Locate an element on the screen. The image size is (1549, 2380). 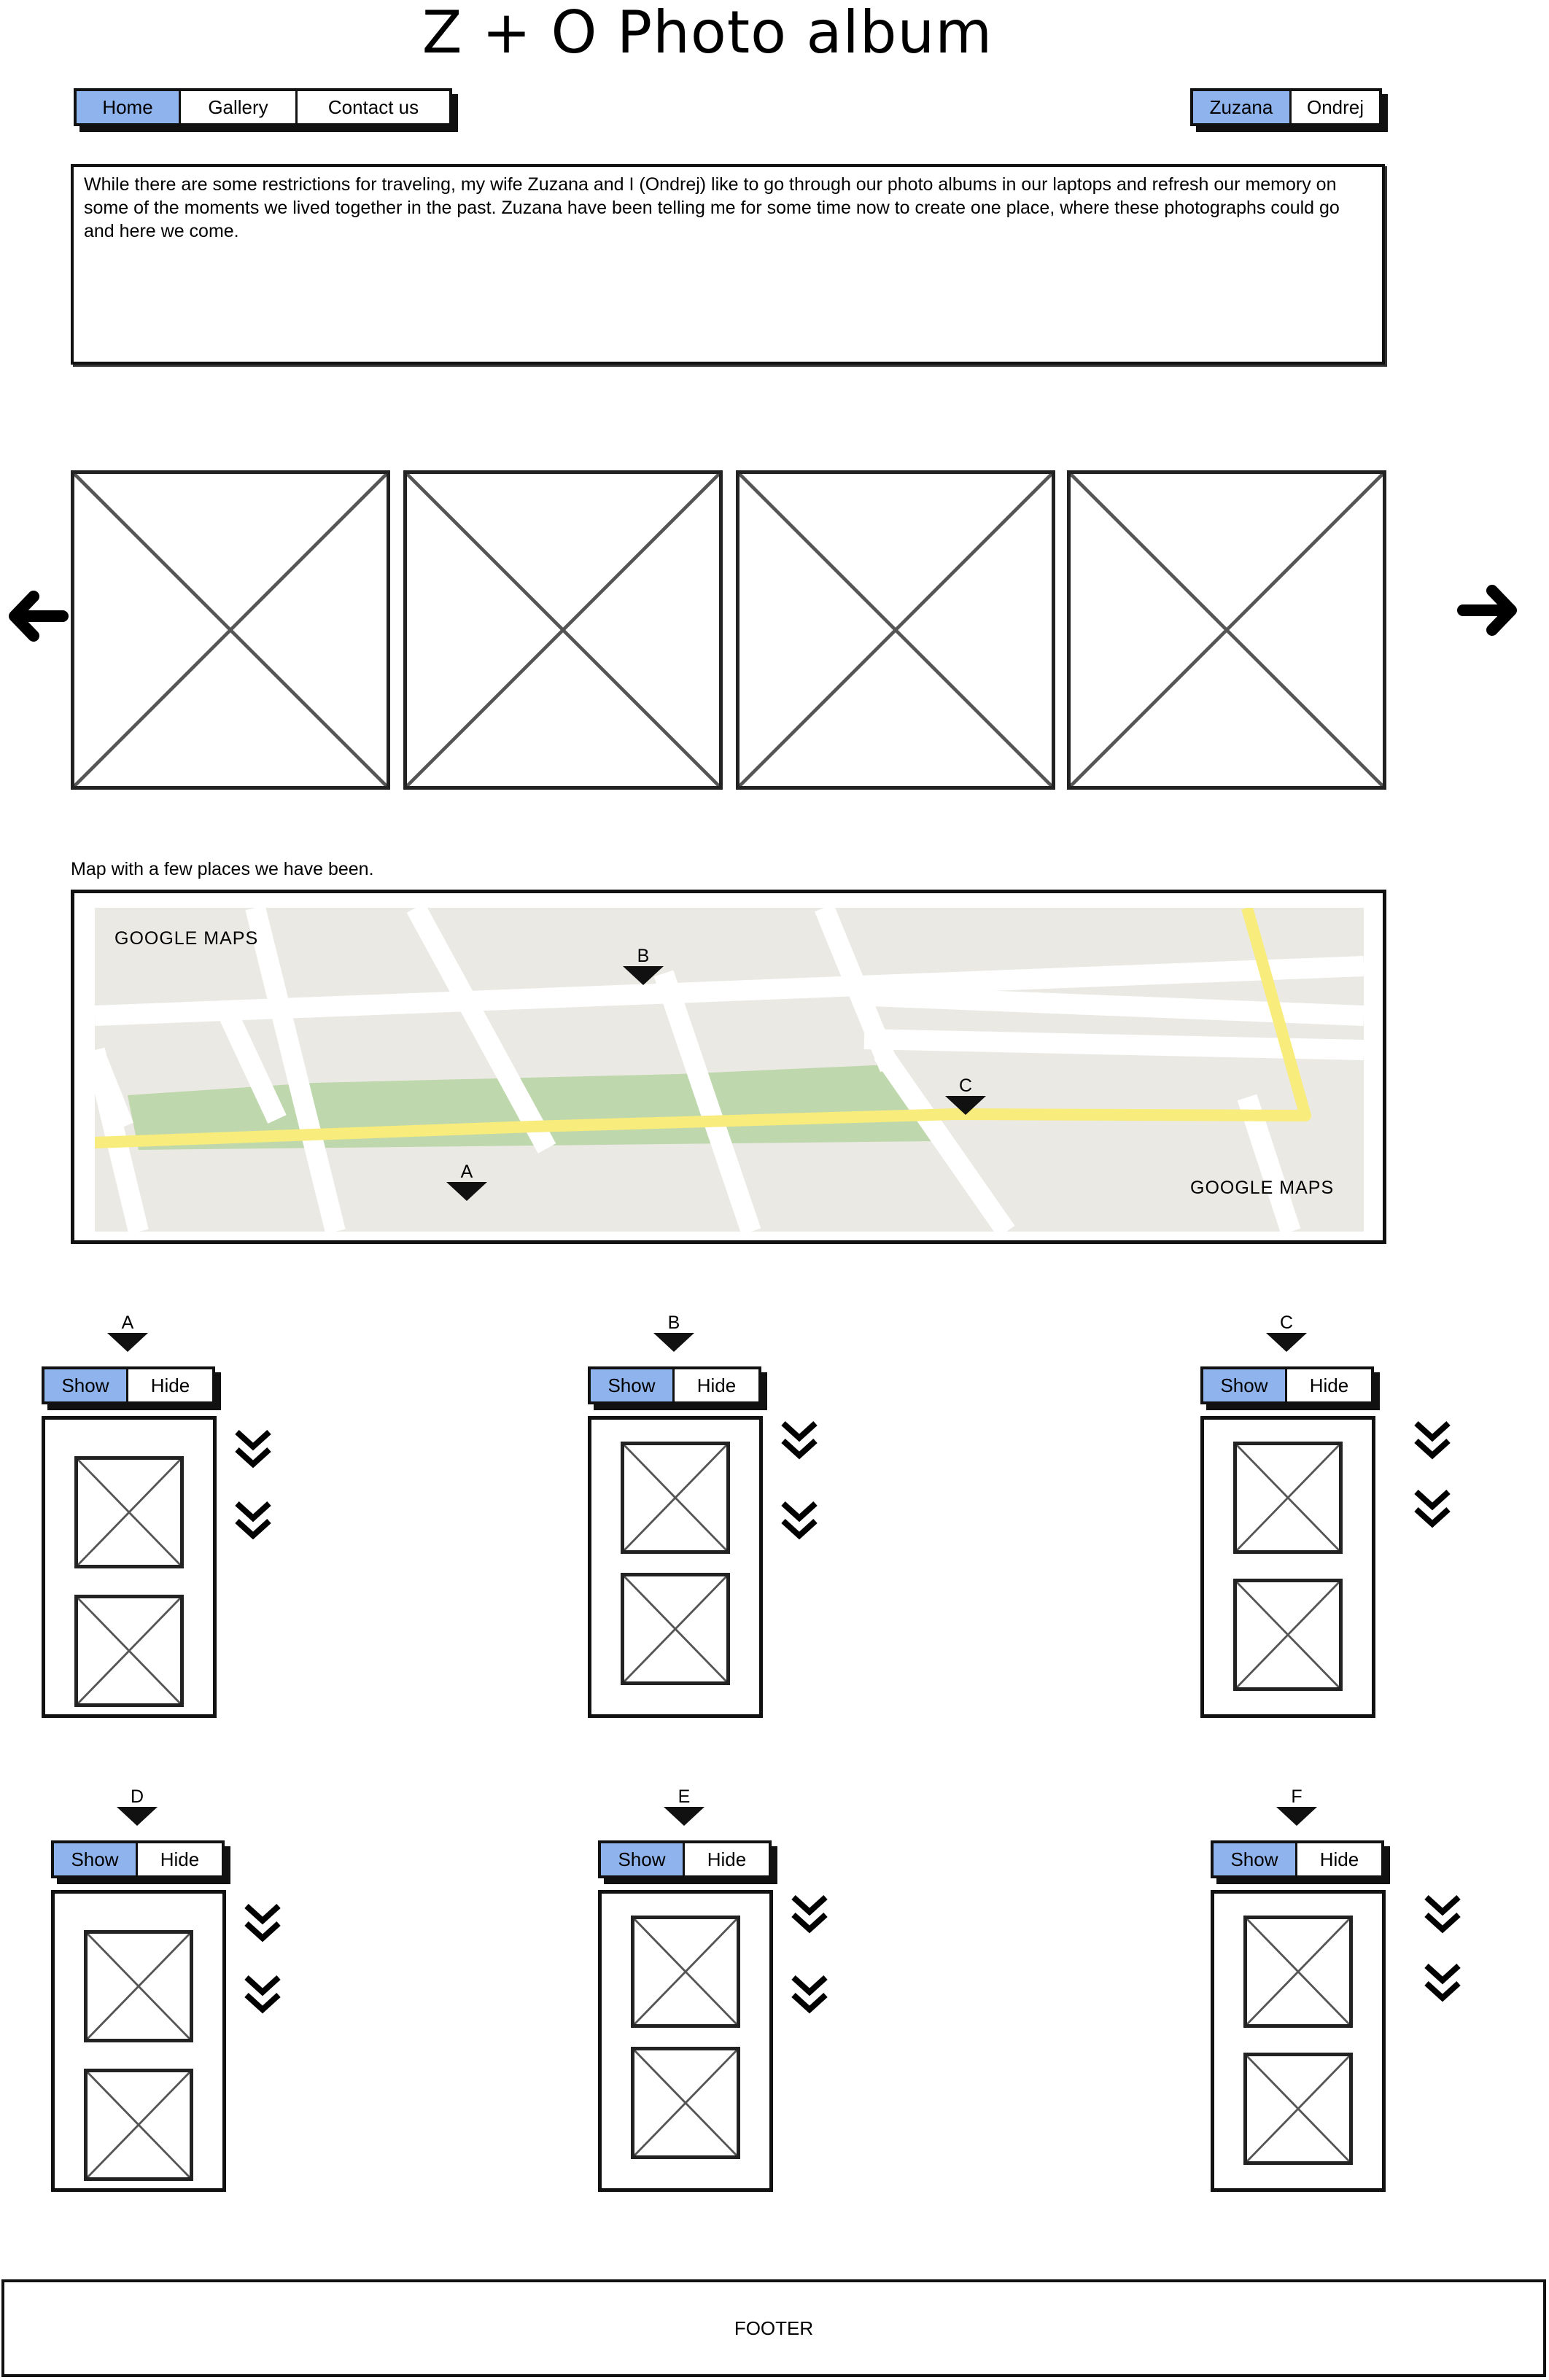
footer-text: FOOTER is located at coordinates (774, 2328).